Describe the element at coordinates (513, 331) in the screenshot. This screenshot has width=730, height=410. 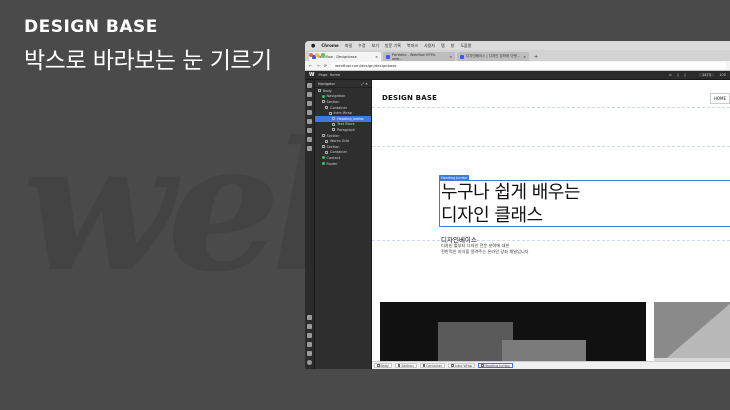
I see `works-image-dark` at that location.